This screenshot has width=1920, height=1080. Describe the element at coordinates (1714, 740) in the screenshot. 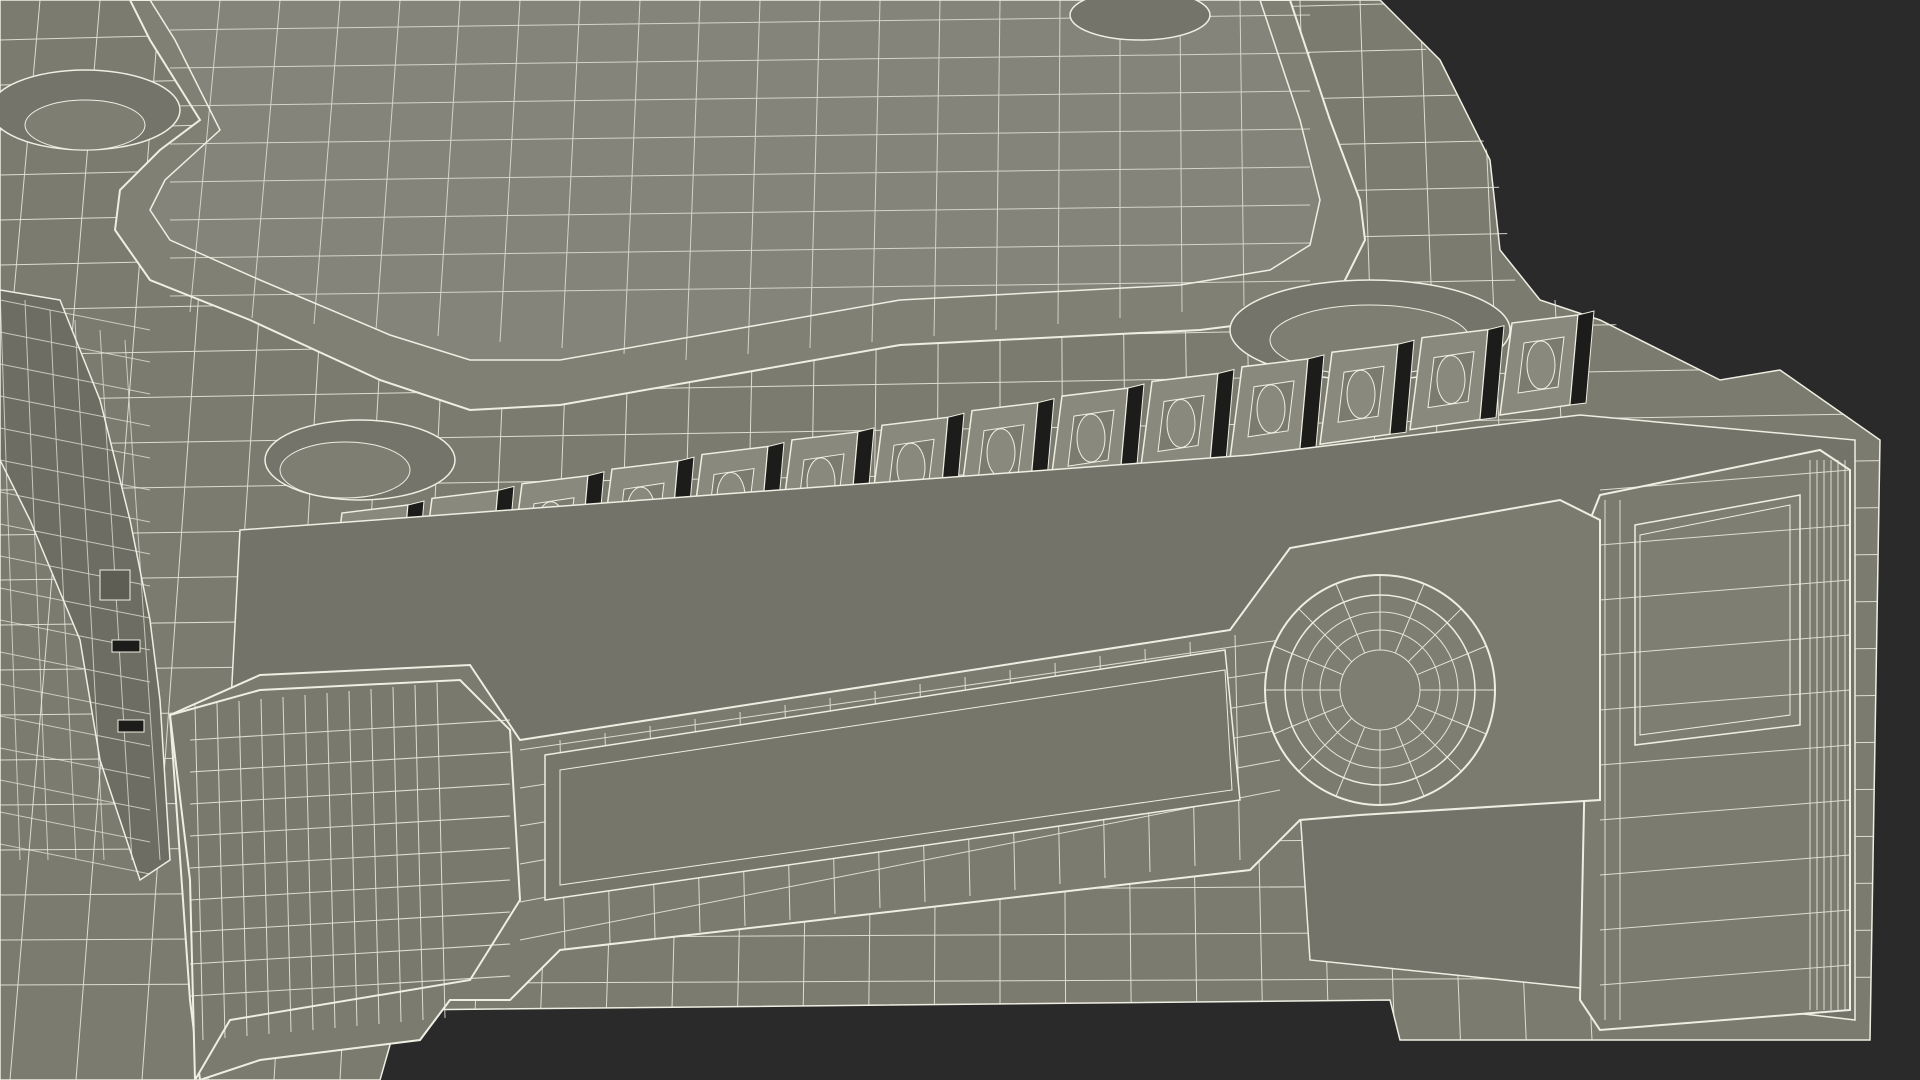

I see `latch-block` at that location.